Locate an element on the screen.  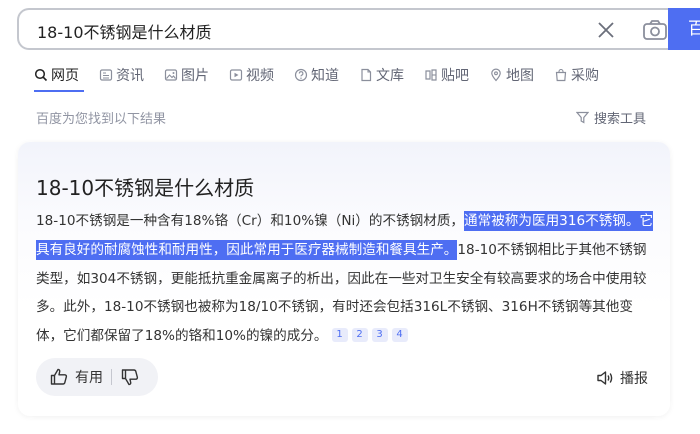
reference-badge: 2 is located at coordinates (359, 335).